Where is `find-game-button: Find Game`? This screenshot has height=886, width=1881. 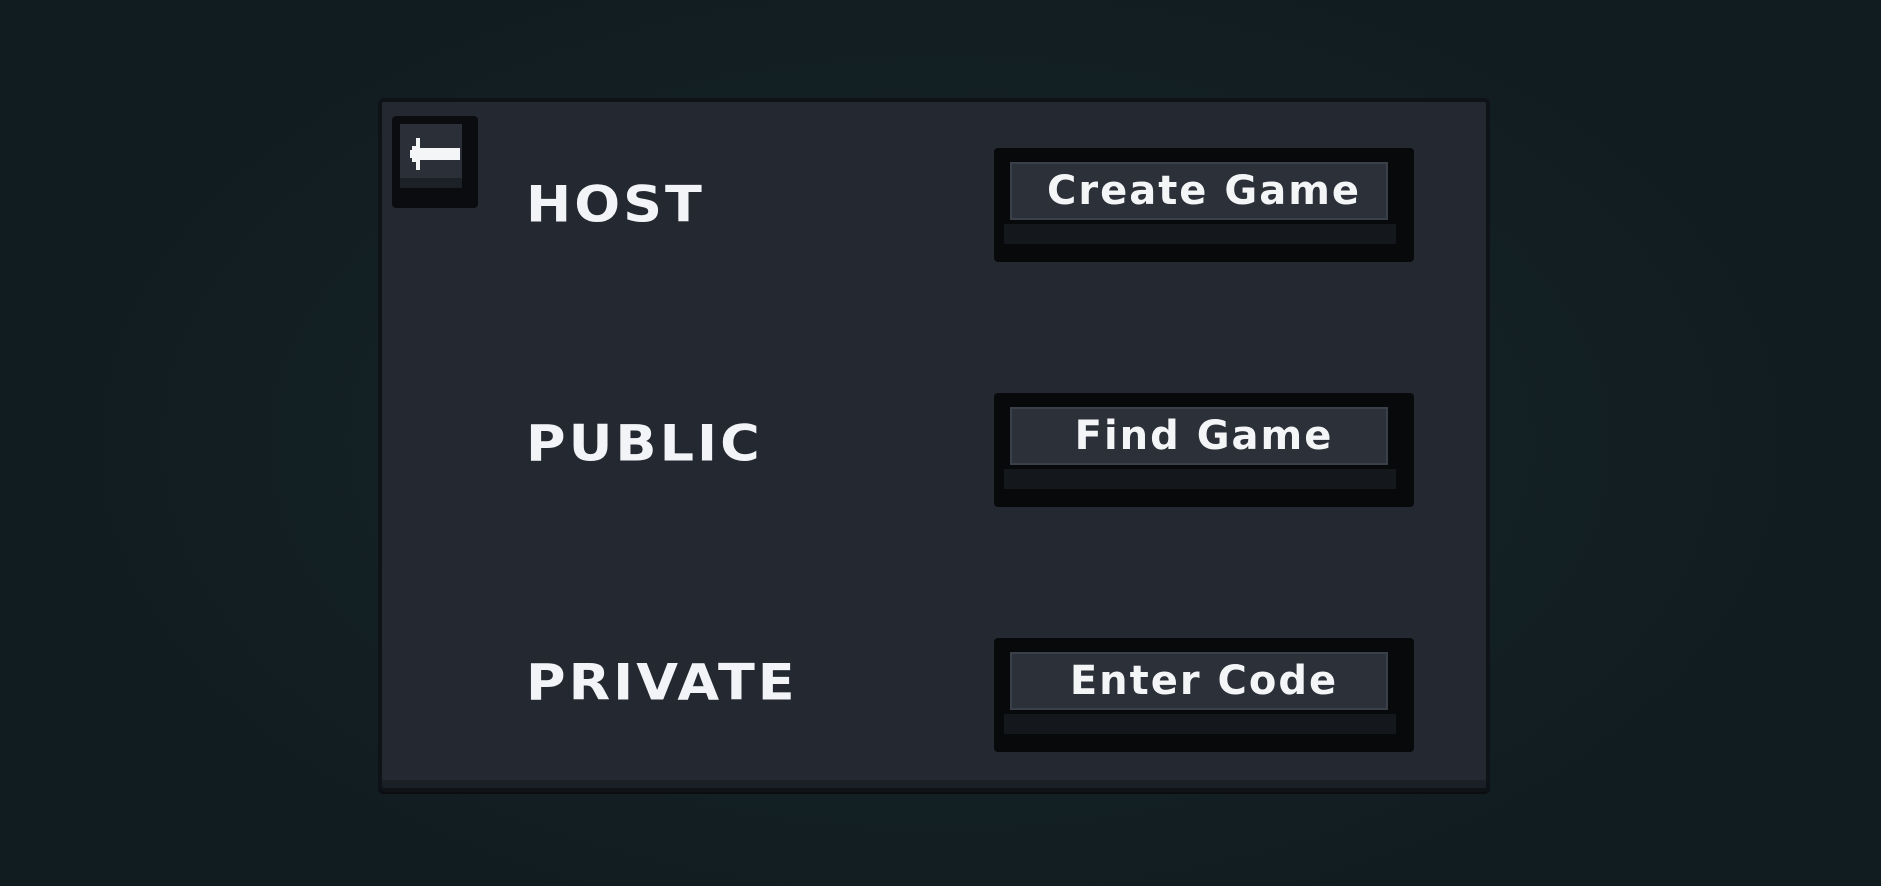
find-game-button: Find Game is located at coordinates (1204, 450).